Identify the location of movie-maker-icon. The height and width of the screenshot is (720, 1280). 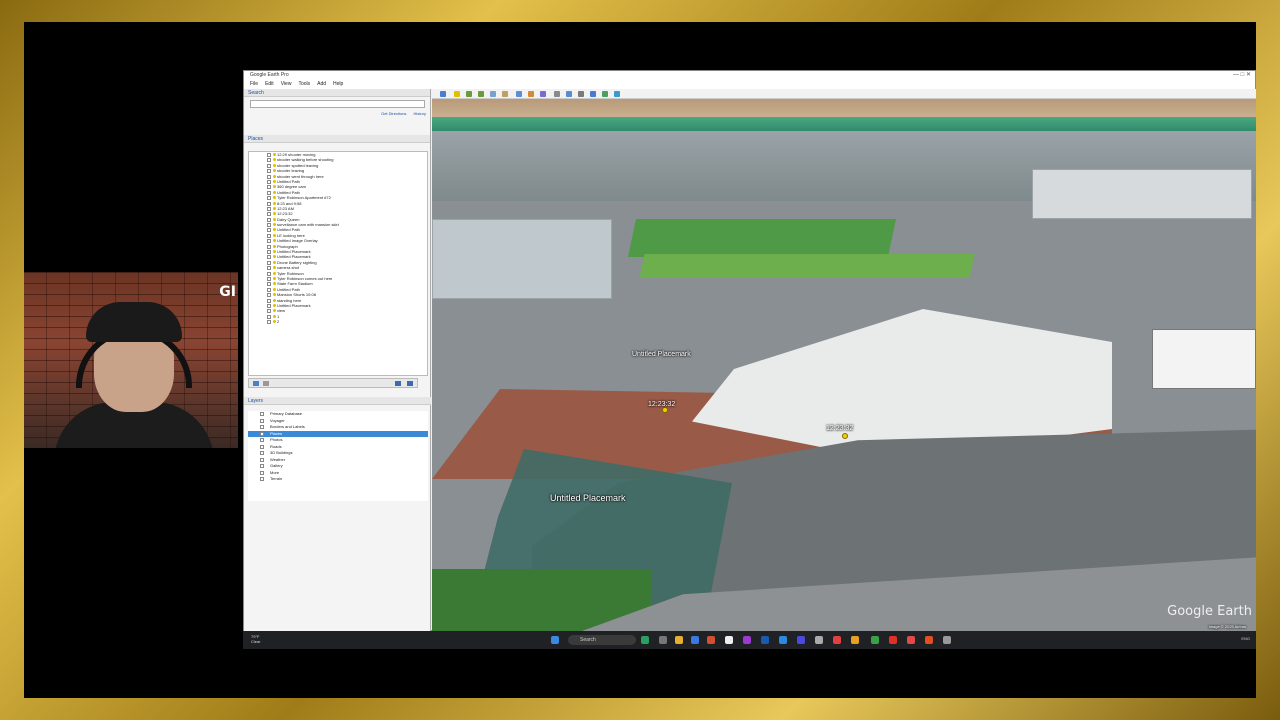
(617, 94).